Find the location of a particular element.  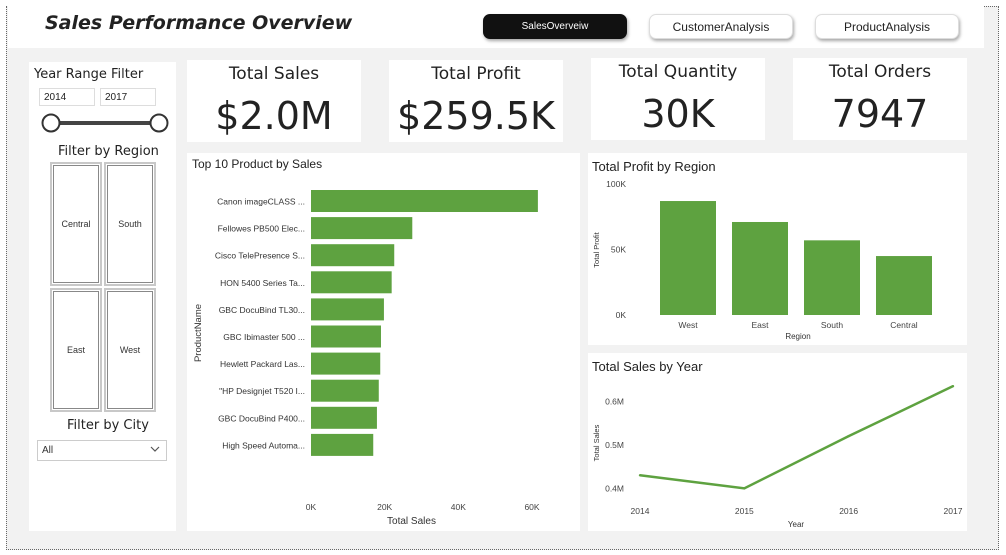

x-axis-label: Region is located at coordinates (797, 336).